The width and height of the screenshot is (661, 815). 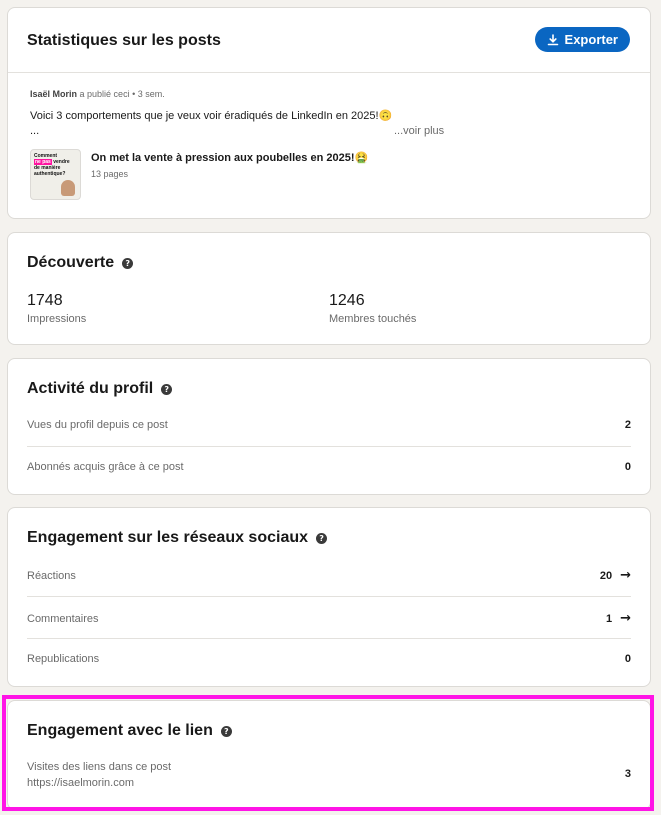 I want to click on row-label: Réactions, so click(x=51, y=575).